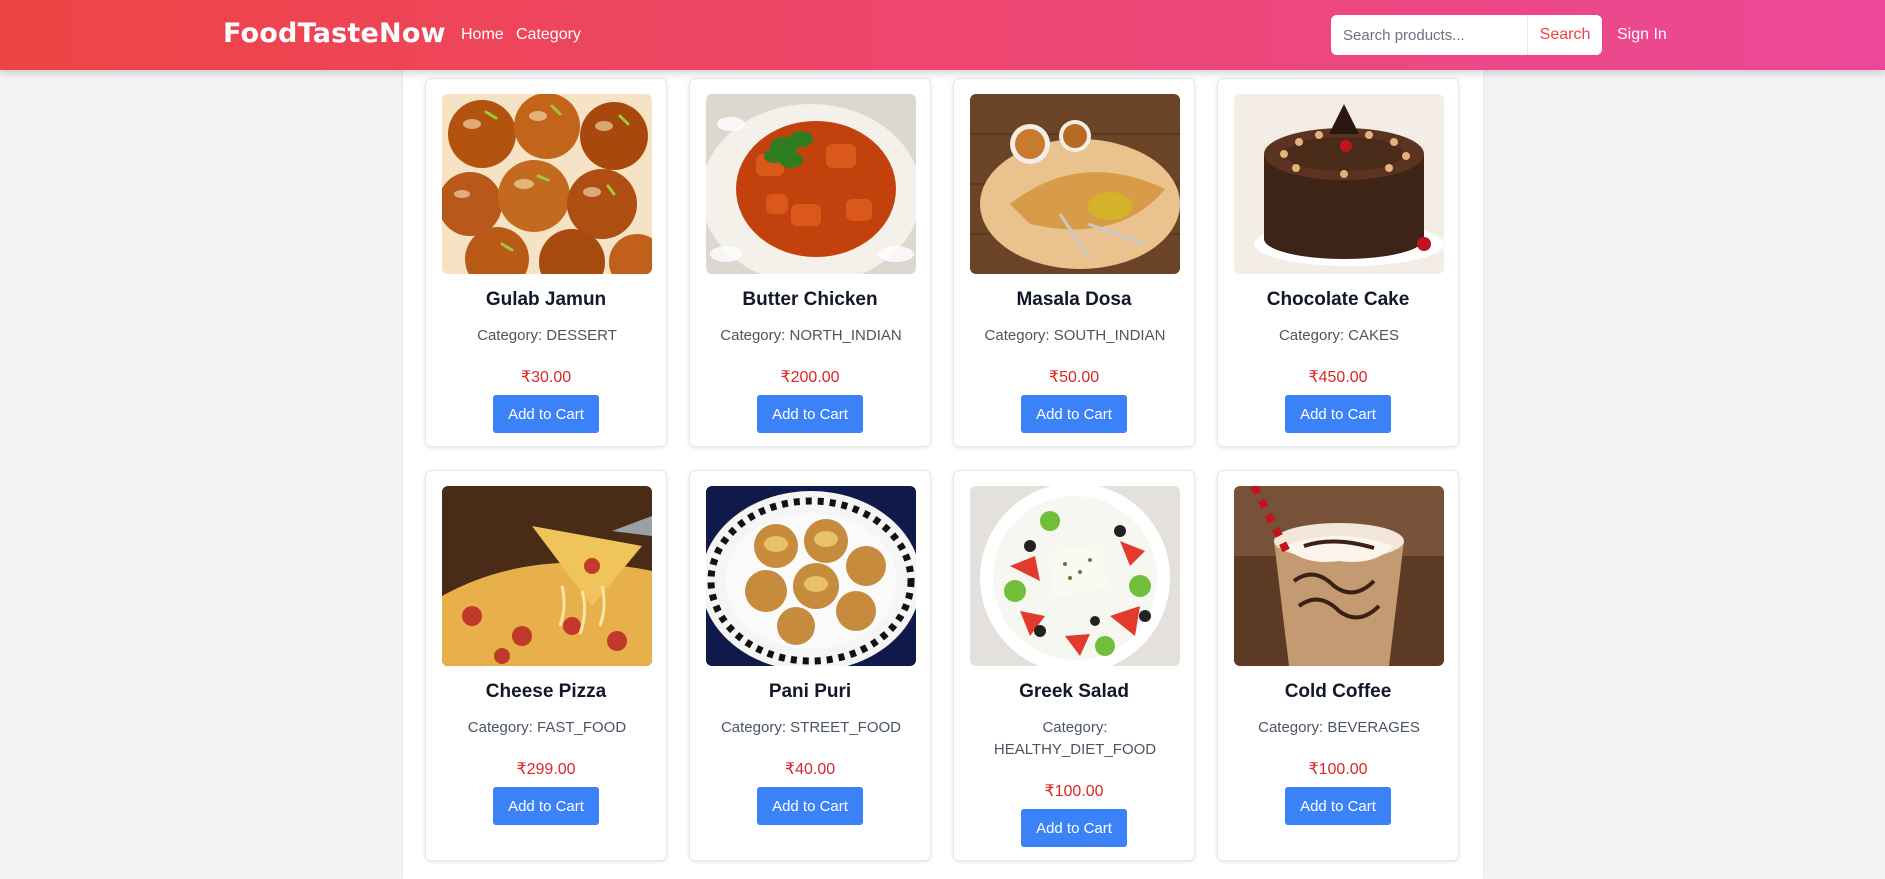 The height and width of the screenshot is (879, 1885). What do you see at coordinates (810, 691) in the screenshot?
I see `product-name: Pani Puri` at bounding box center [810, 691].